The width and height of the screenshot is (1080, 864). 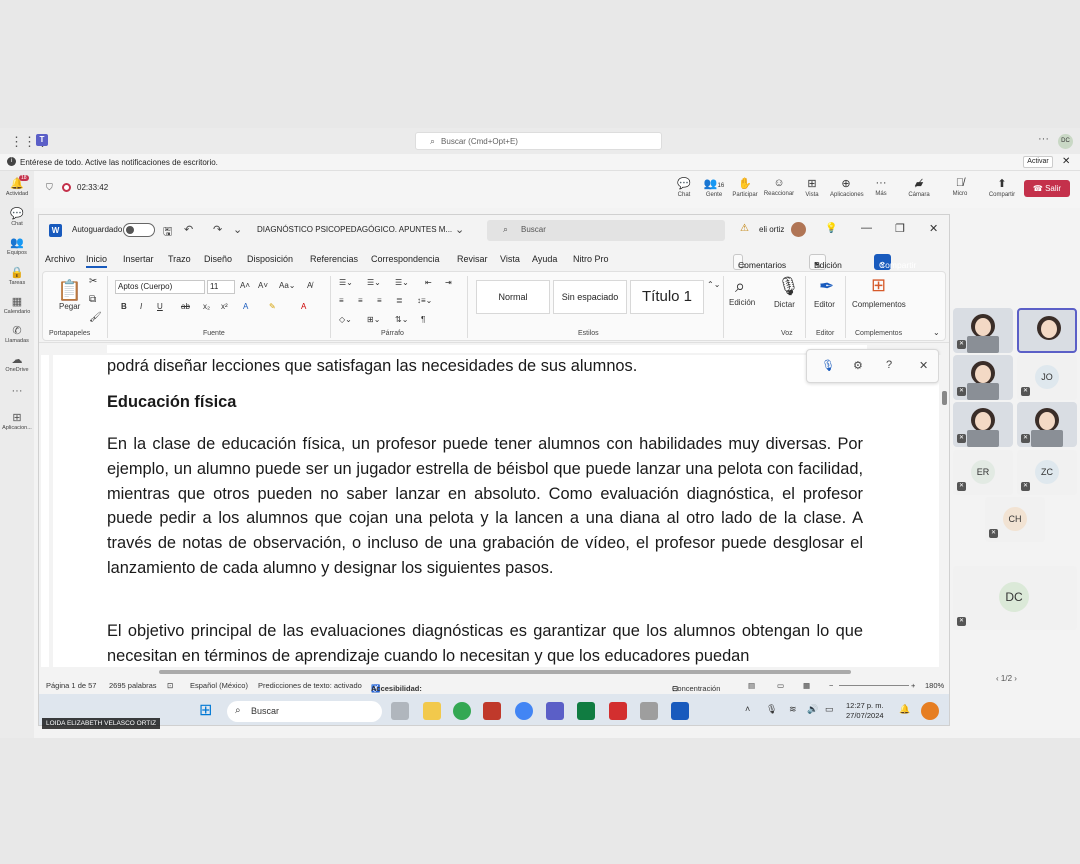 What do you see at coordinates (17, 186) in the screenshot?
I see `rail-item-activity: 🔔 18 Actividad` at bounding box center [17, 186].